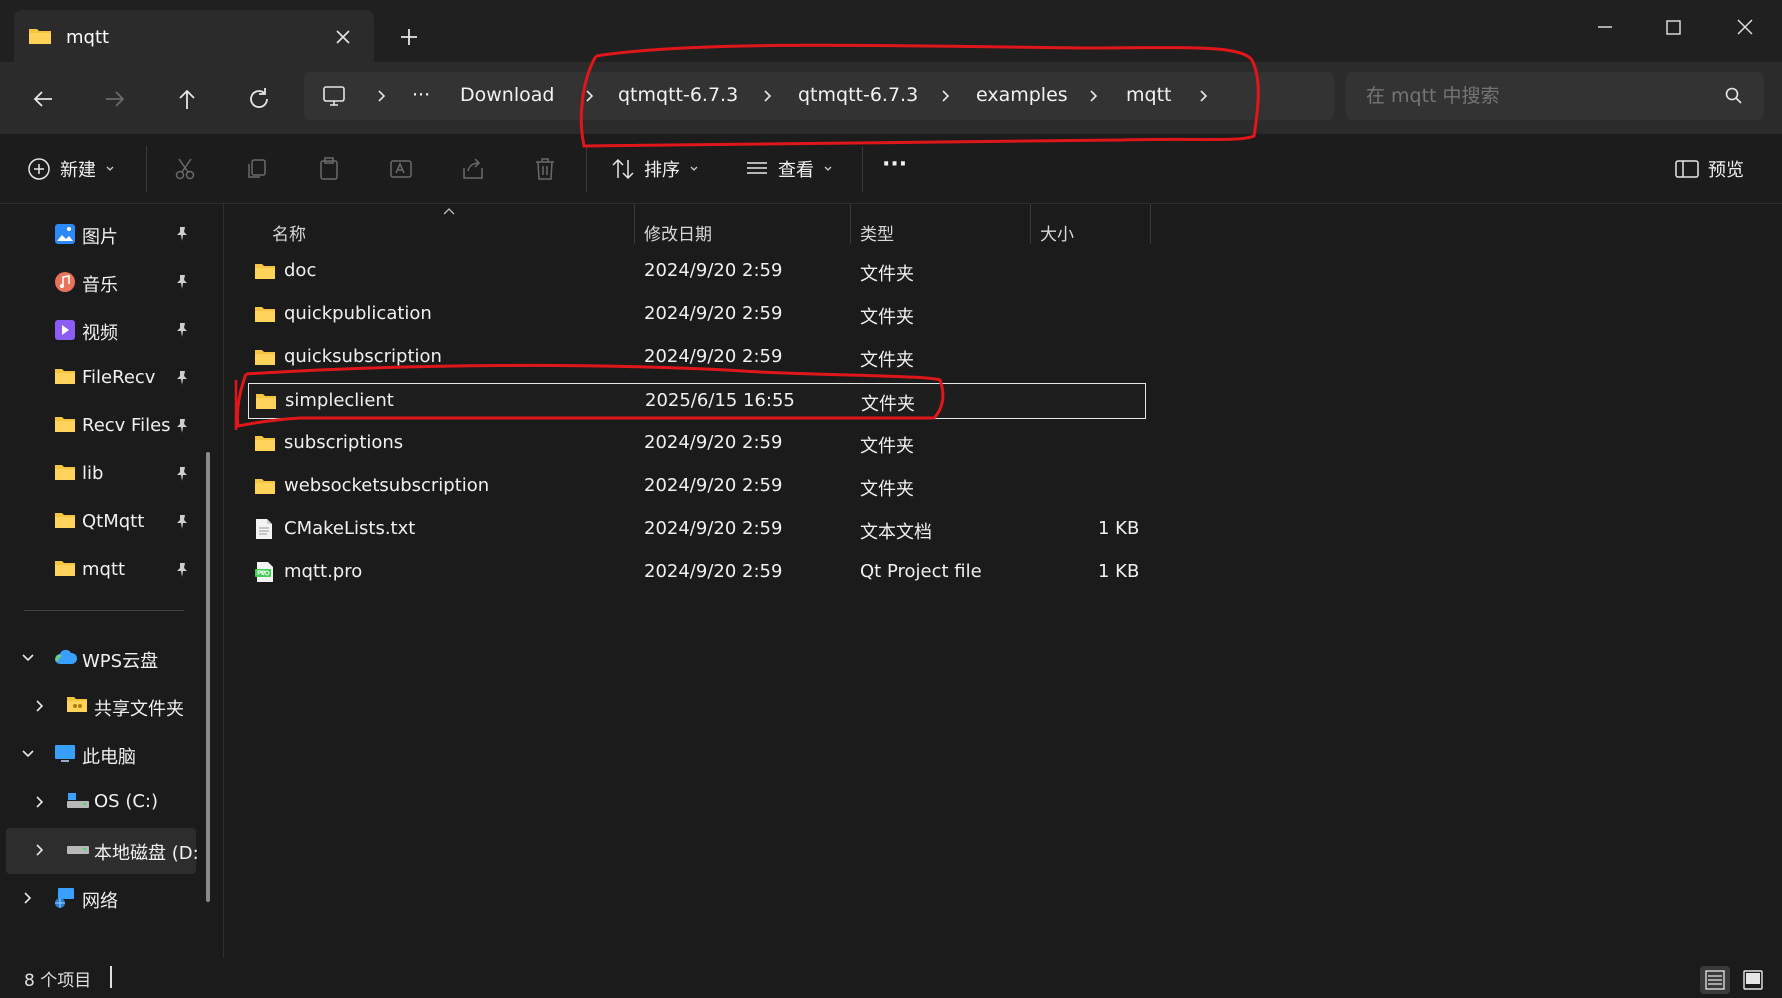  Describe the element at coordinates (1605, 27) in the screenshot. I see `minimize-icon` at that location.